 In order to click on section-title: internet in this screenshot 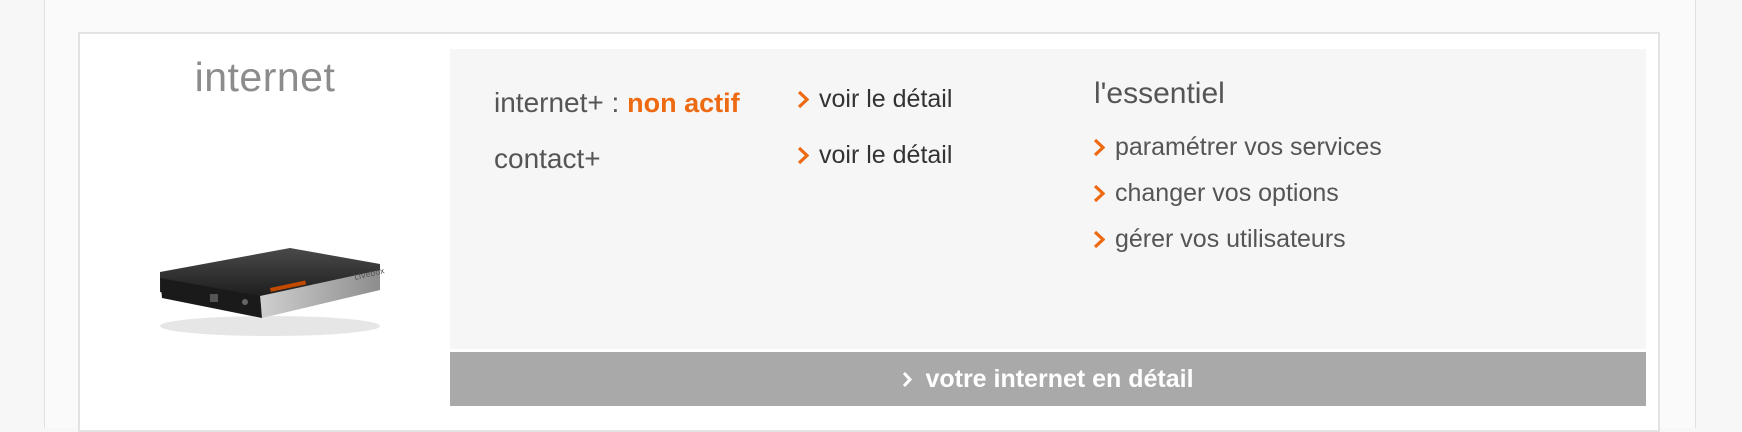, I will do `click(265, 77)`.